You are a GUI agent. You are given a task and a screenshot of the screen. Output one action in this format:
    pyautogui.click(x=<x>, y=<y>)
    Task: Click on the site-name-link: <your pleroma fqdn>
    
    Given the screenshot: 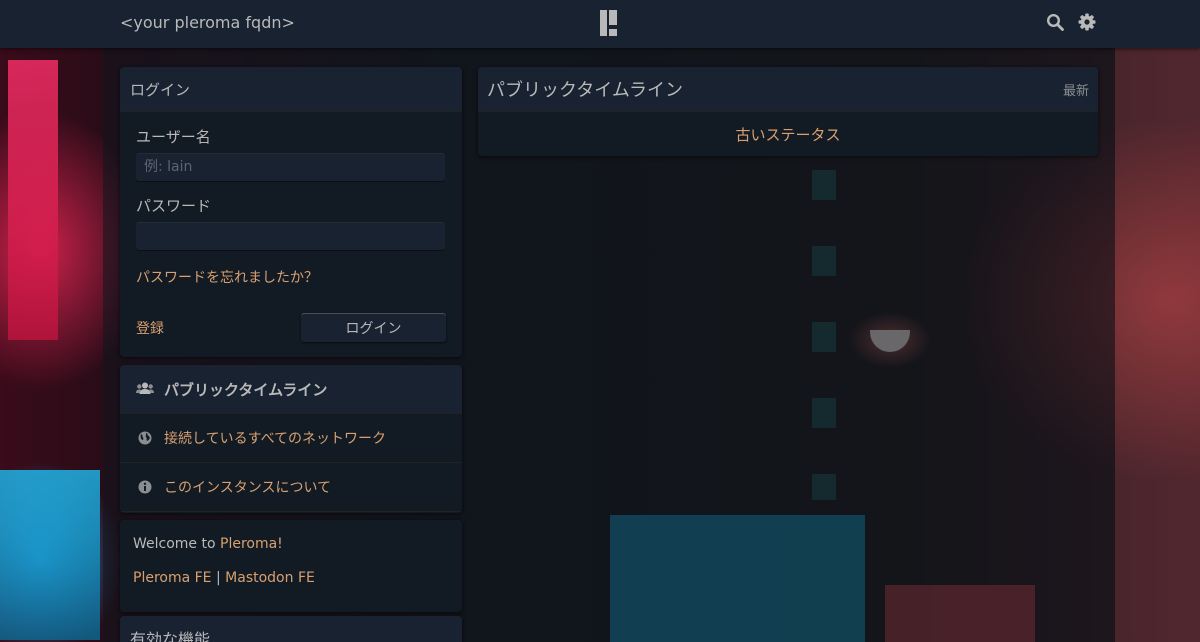 What is the action you would take?
    pyautogui.click(x=207, y=22)
    